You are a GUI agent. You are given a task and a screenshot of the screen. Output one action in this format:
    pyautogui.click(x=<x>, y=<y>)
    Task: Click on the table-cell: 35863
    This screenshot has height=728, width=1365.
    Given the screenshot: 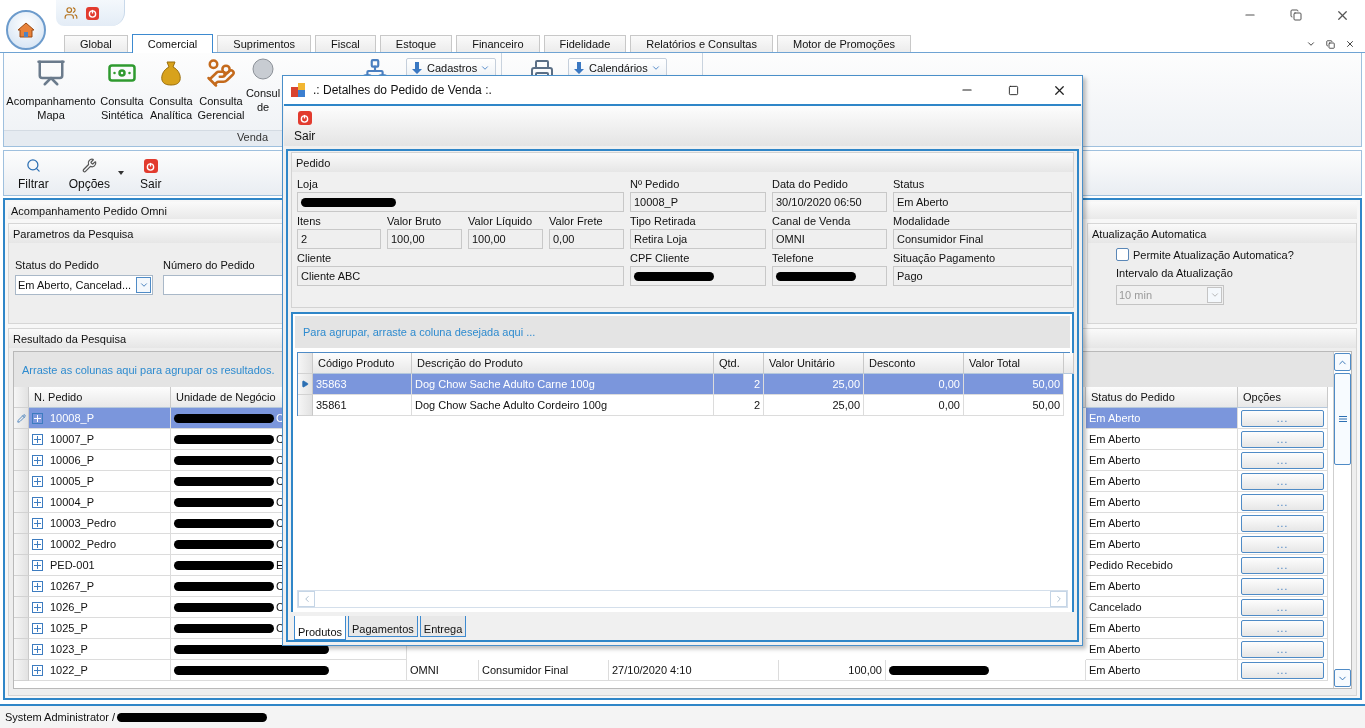 What is the action you would take?
    pyautogui.click(x=362, y=384)
    